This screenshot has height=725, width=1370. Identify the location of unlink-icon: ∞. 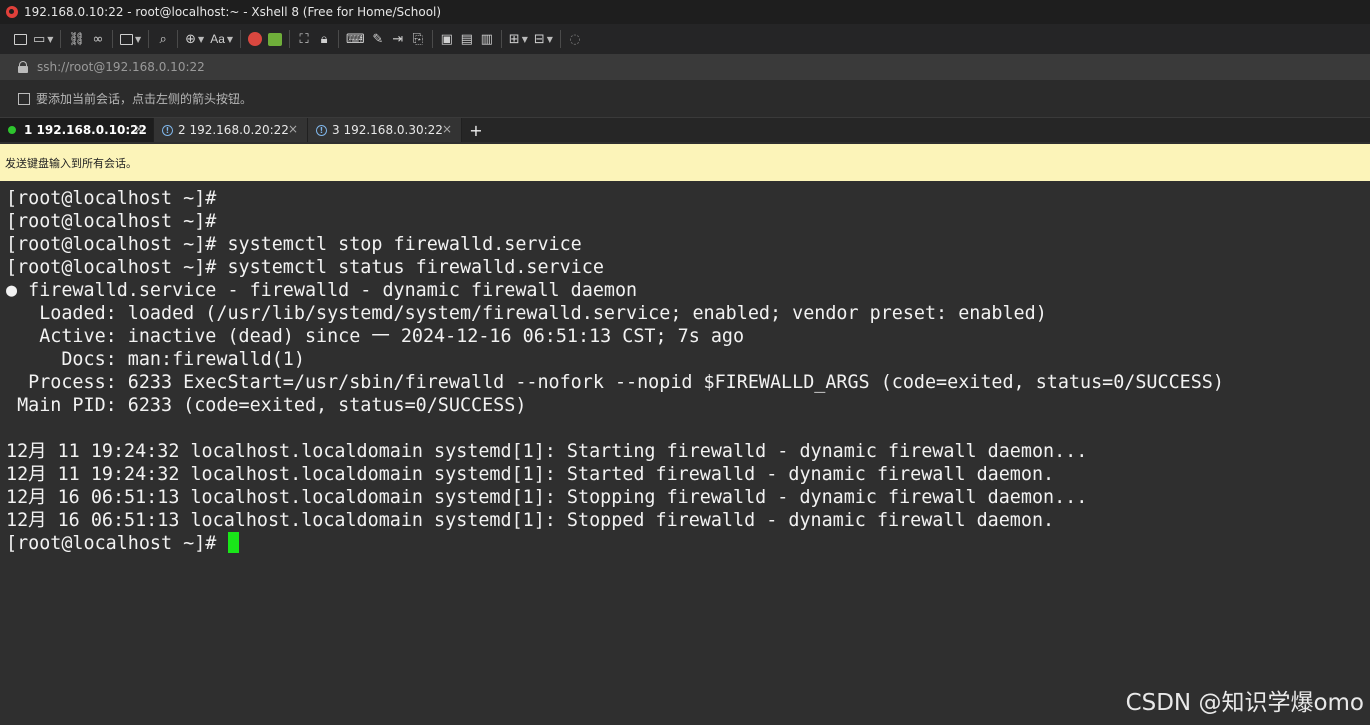
(98, 39).